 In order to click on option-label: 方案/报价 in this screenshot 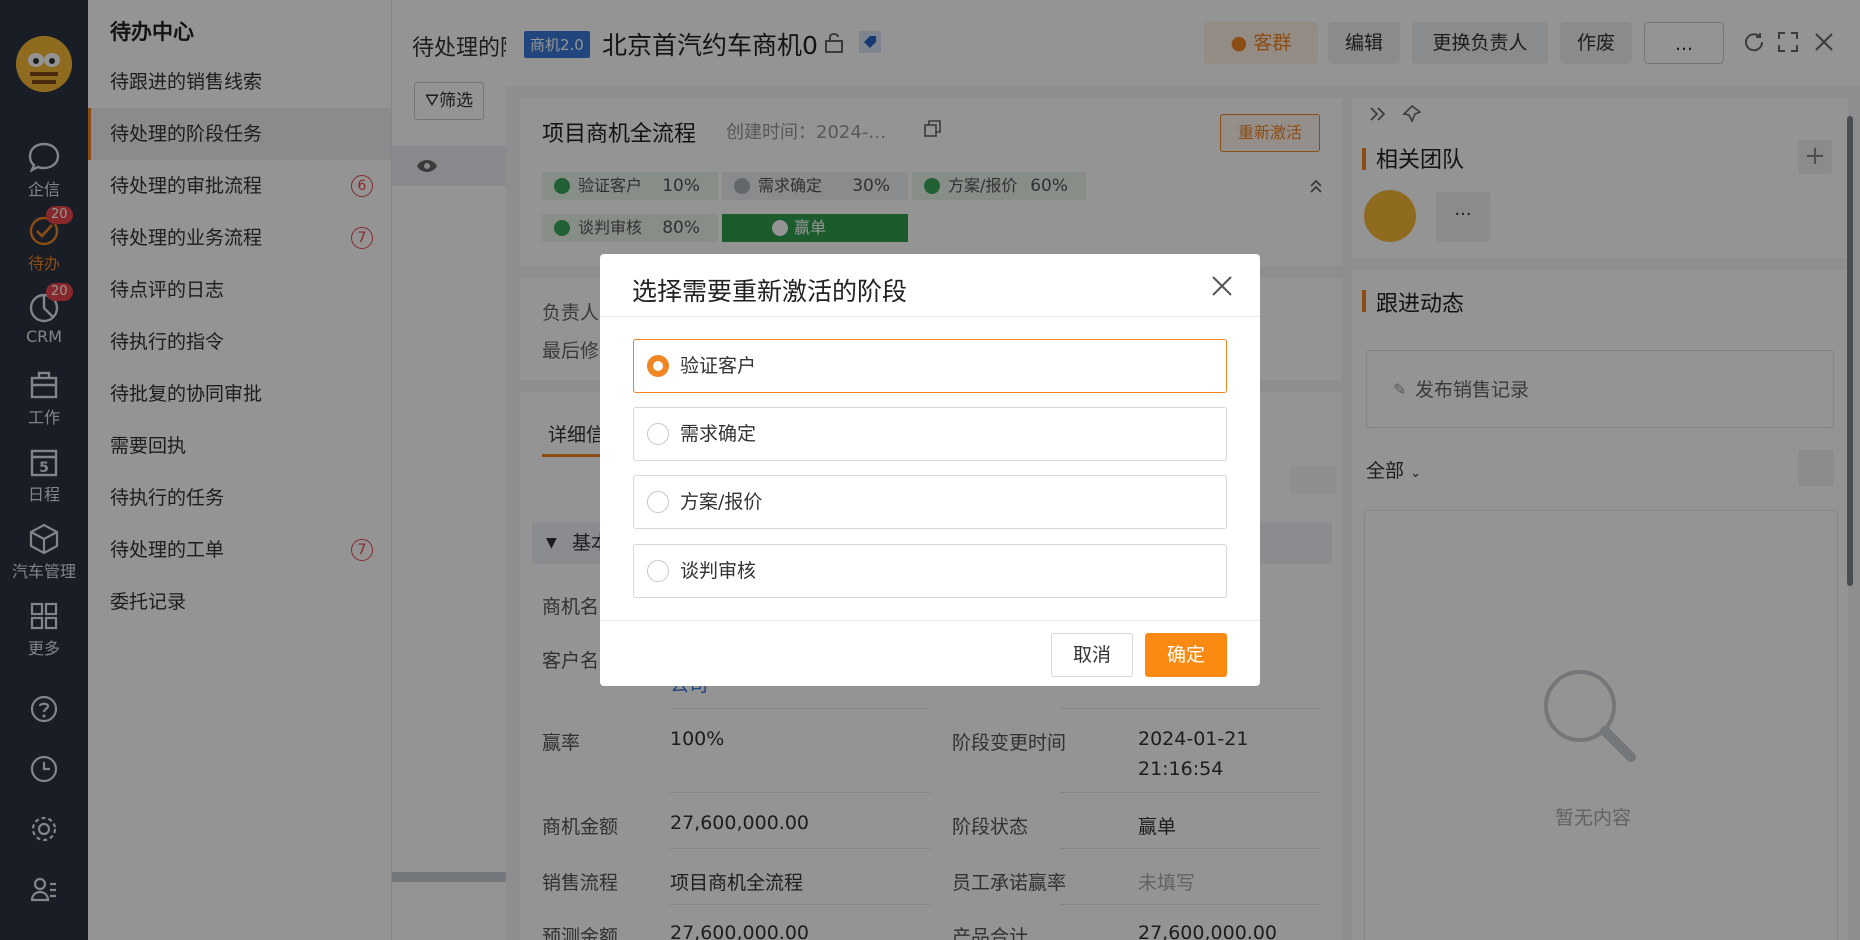, I will do `click(721, 502)`.